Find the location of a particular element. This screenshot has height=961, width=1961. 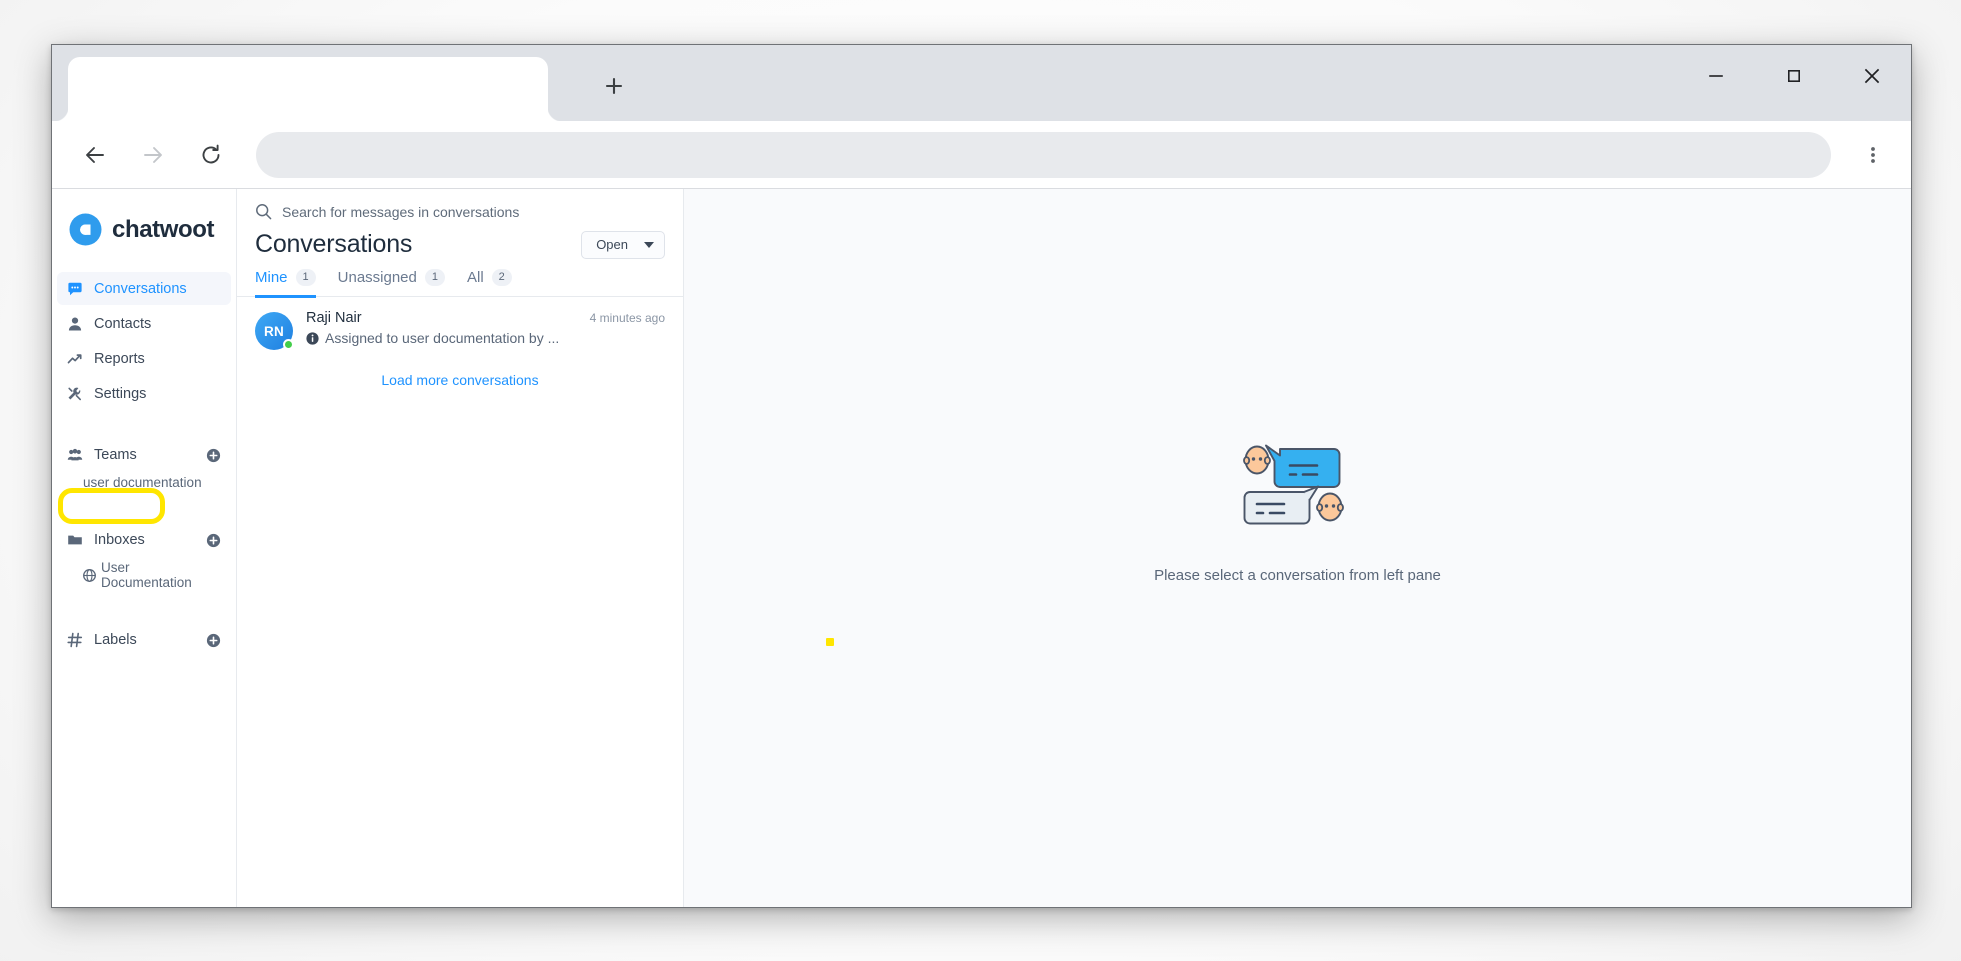

brand-name: chatwoot is located at coordinates (163, 229).